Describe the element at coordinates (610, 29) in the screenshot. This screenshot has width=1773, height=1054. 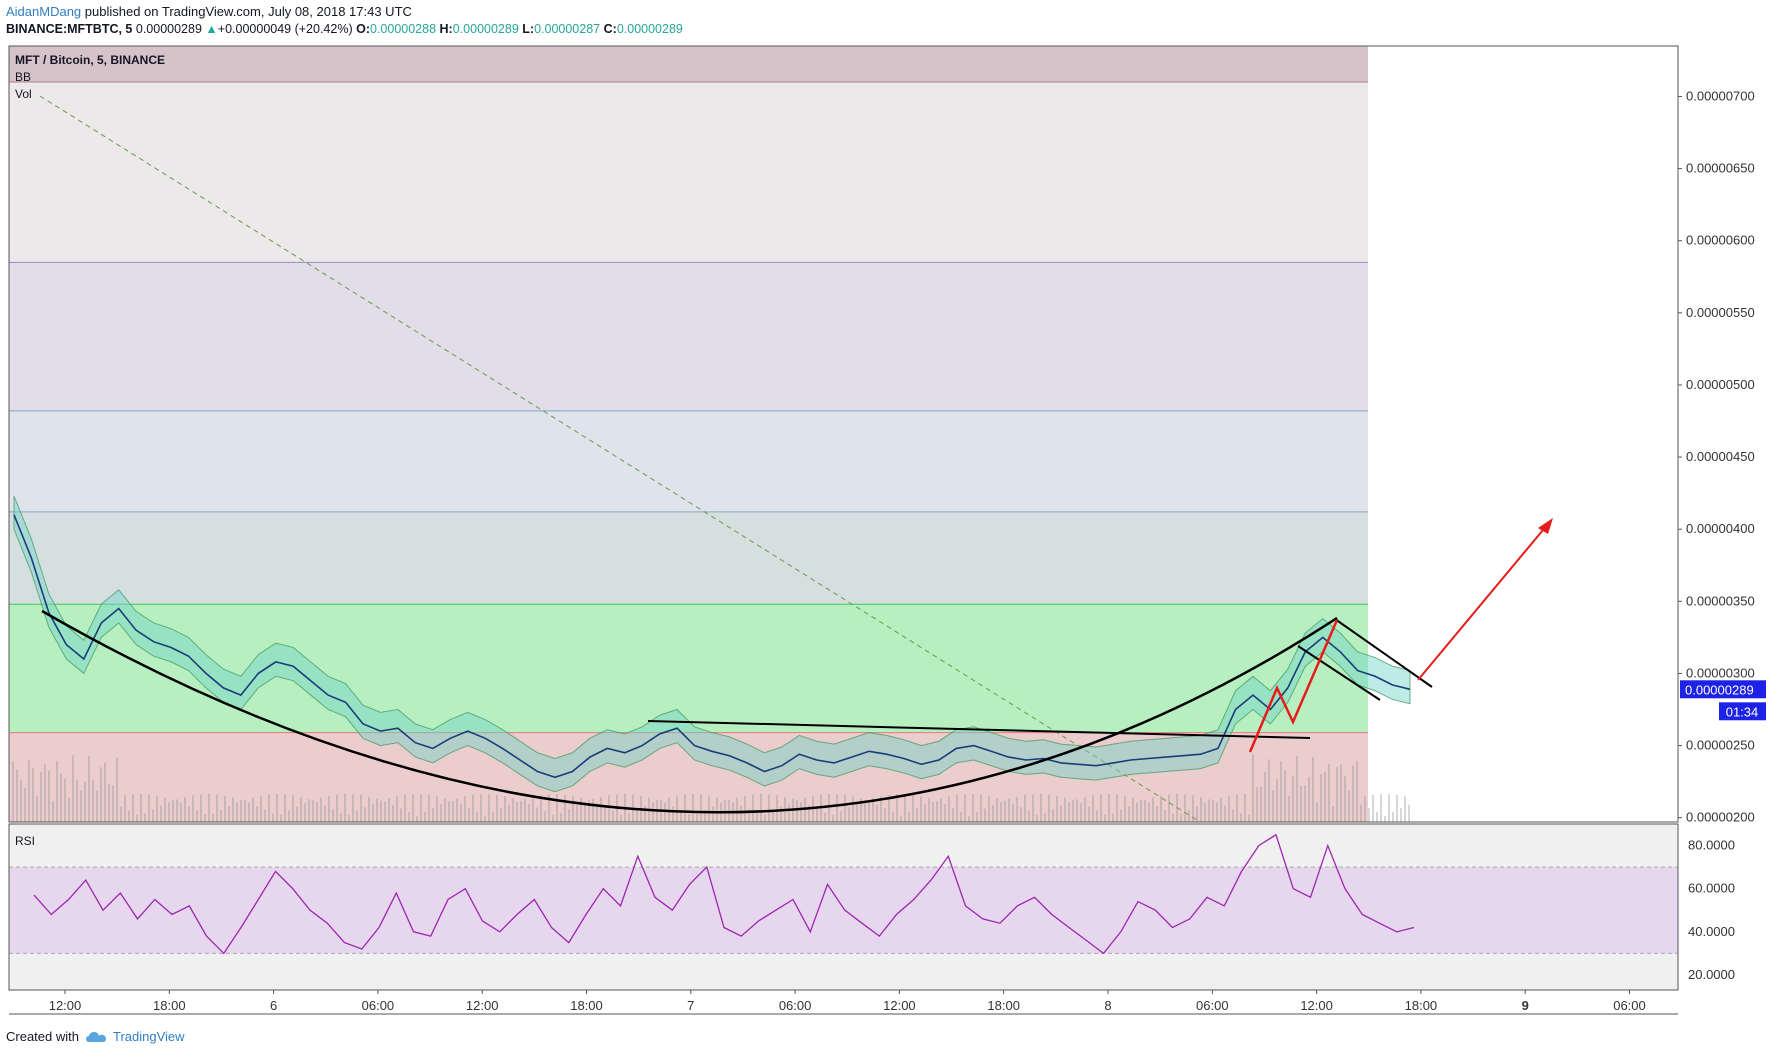
I see `close-label: C:` at that location.